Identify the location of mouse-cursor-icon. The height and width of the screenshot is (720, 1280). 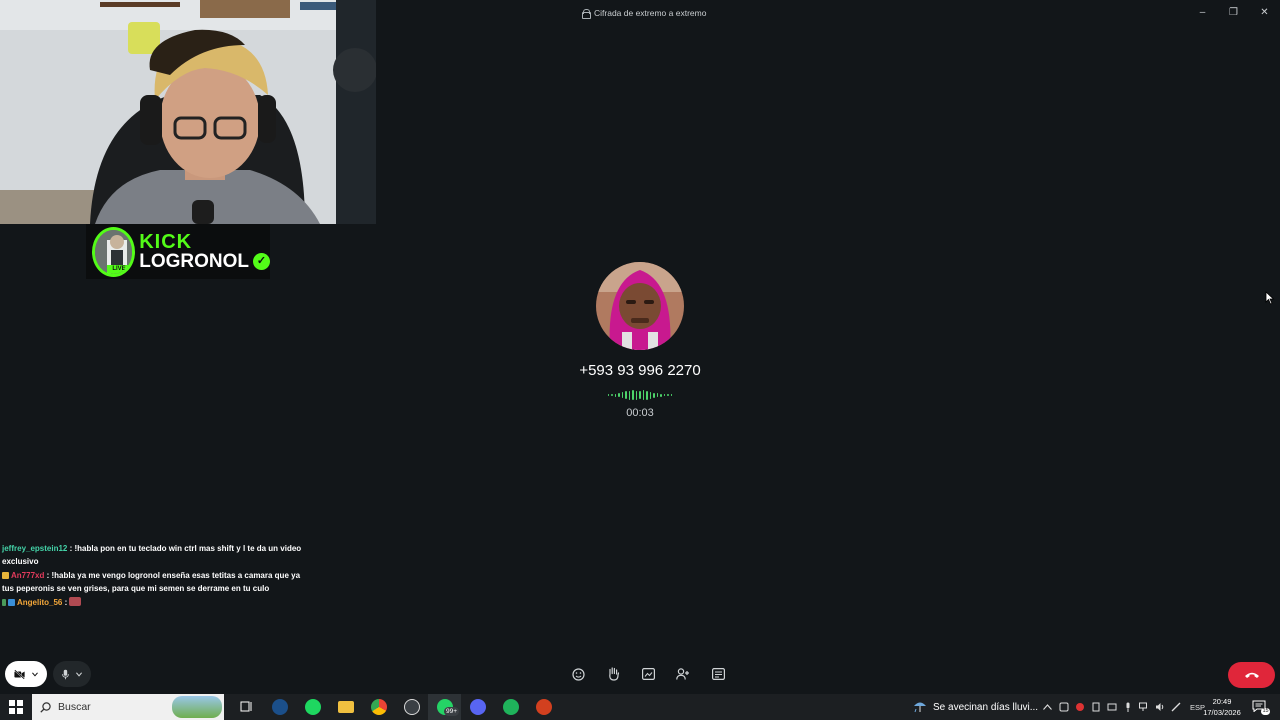
(1270, 298).